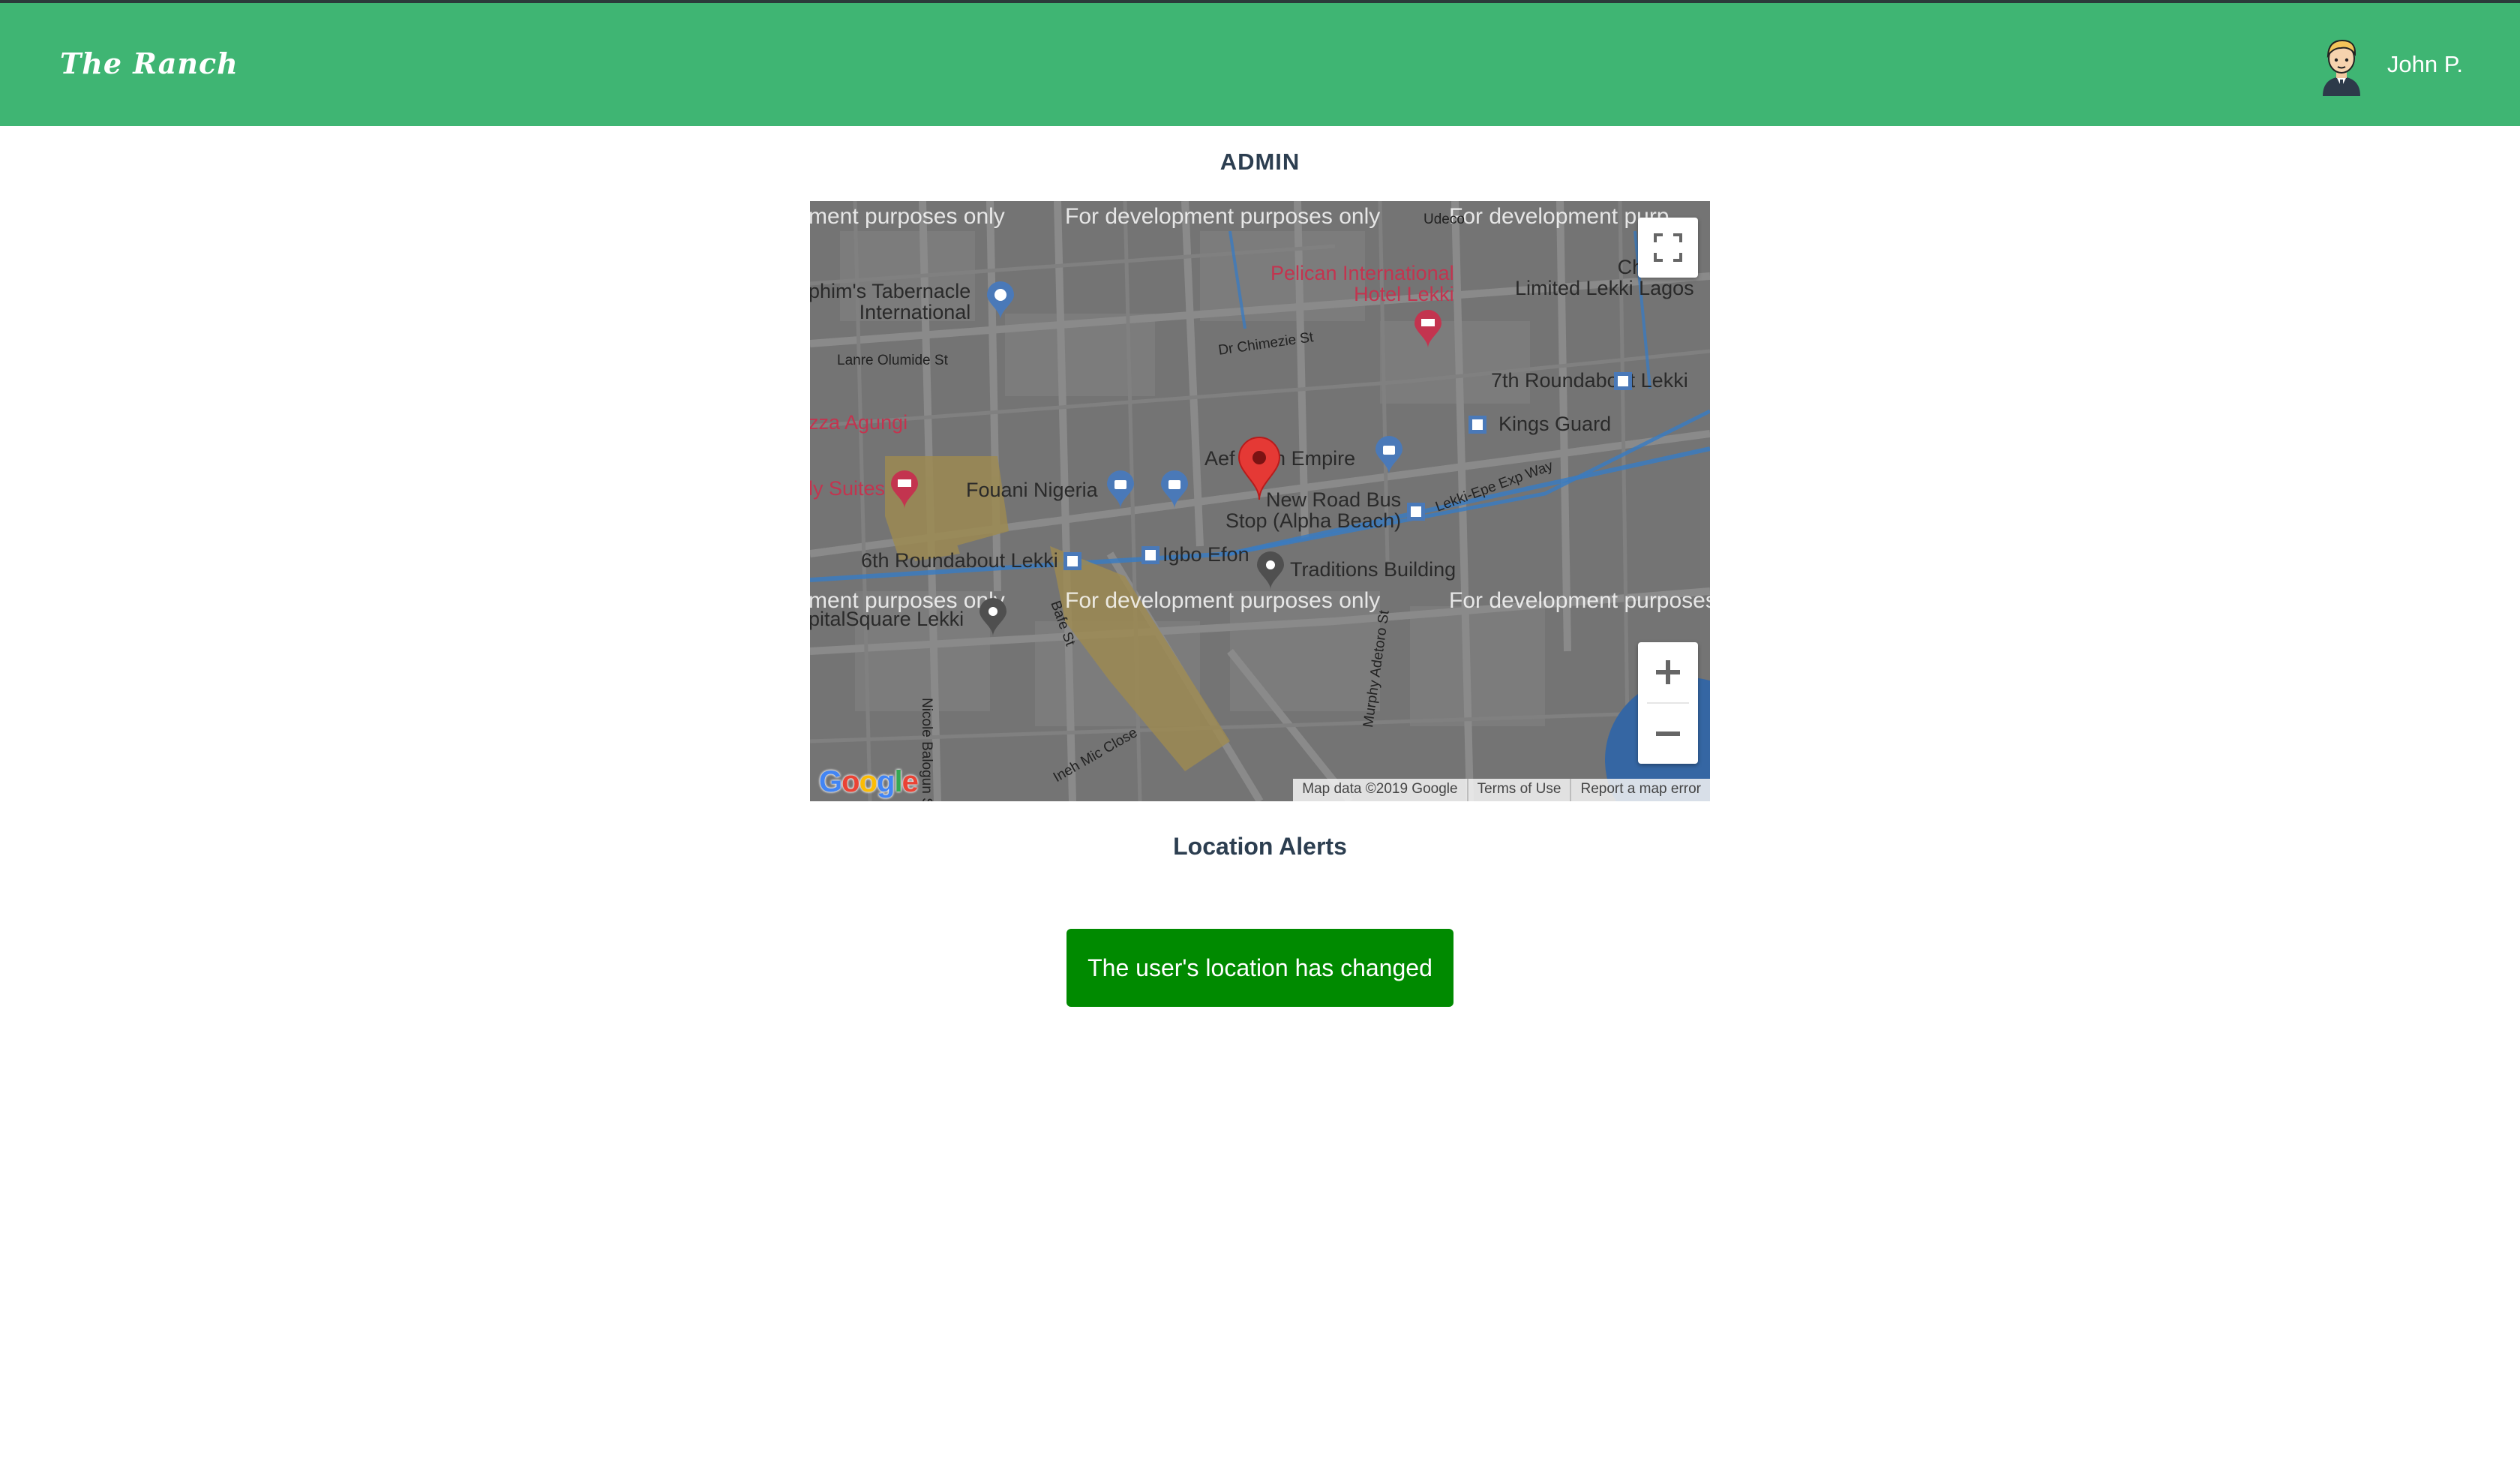 Image resolution: width=2520 pixels, height=1460 pixels. I want to click on map-label: Kings Guard, so click(1555, 424).